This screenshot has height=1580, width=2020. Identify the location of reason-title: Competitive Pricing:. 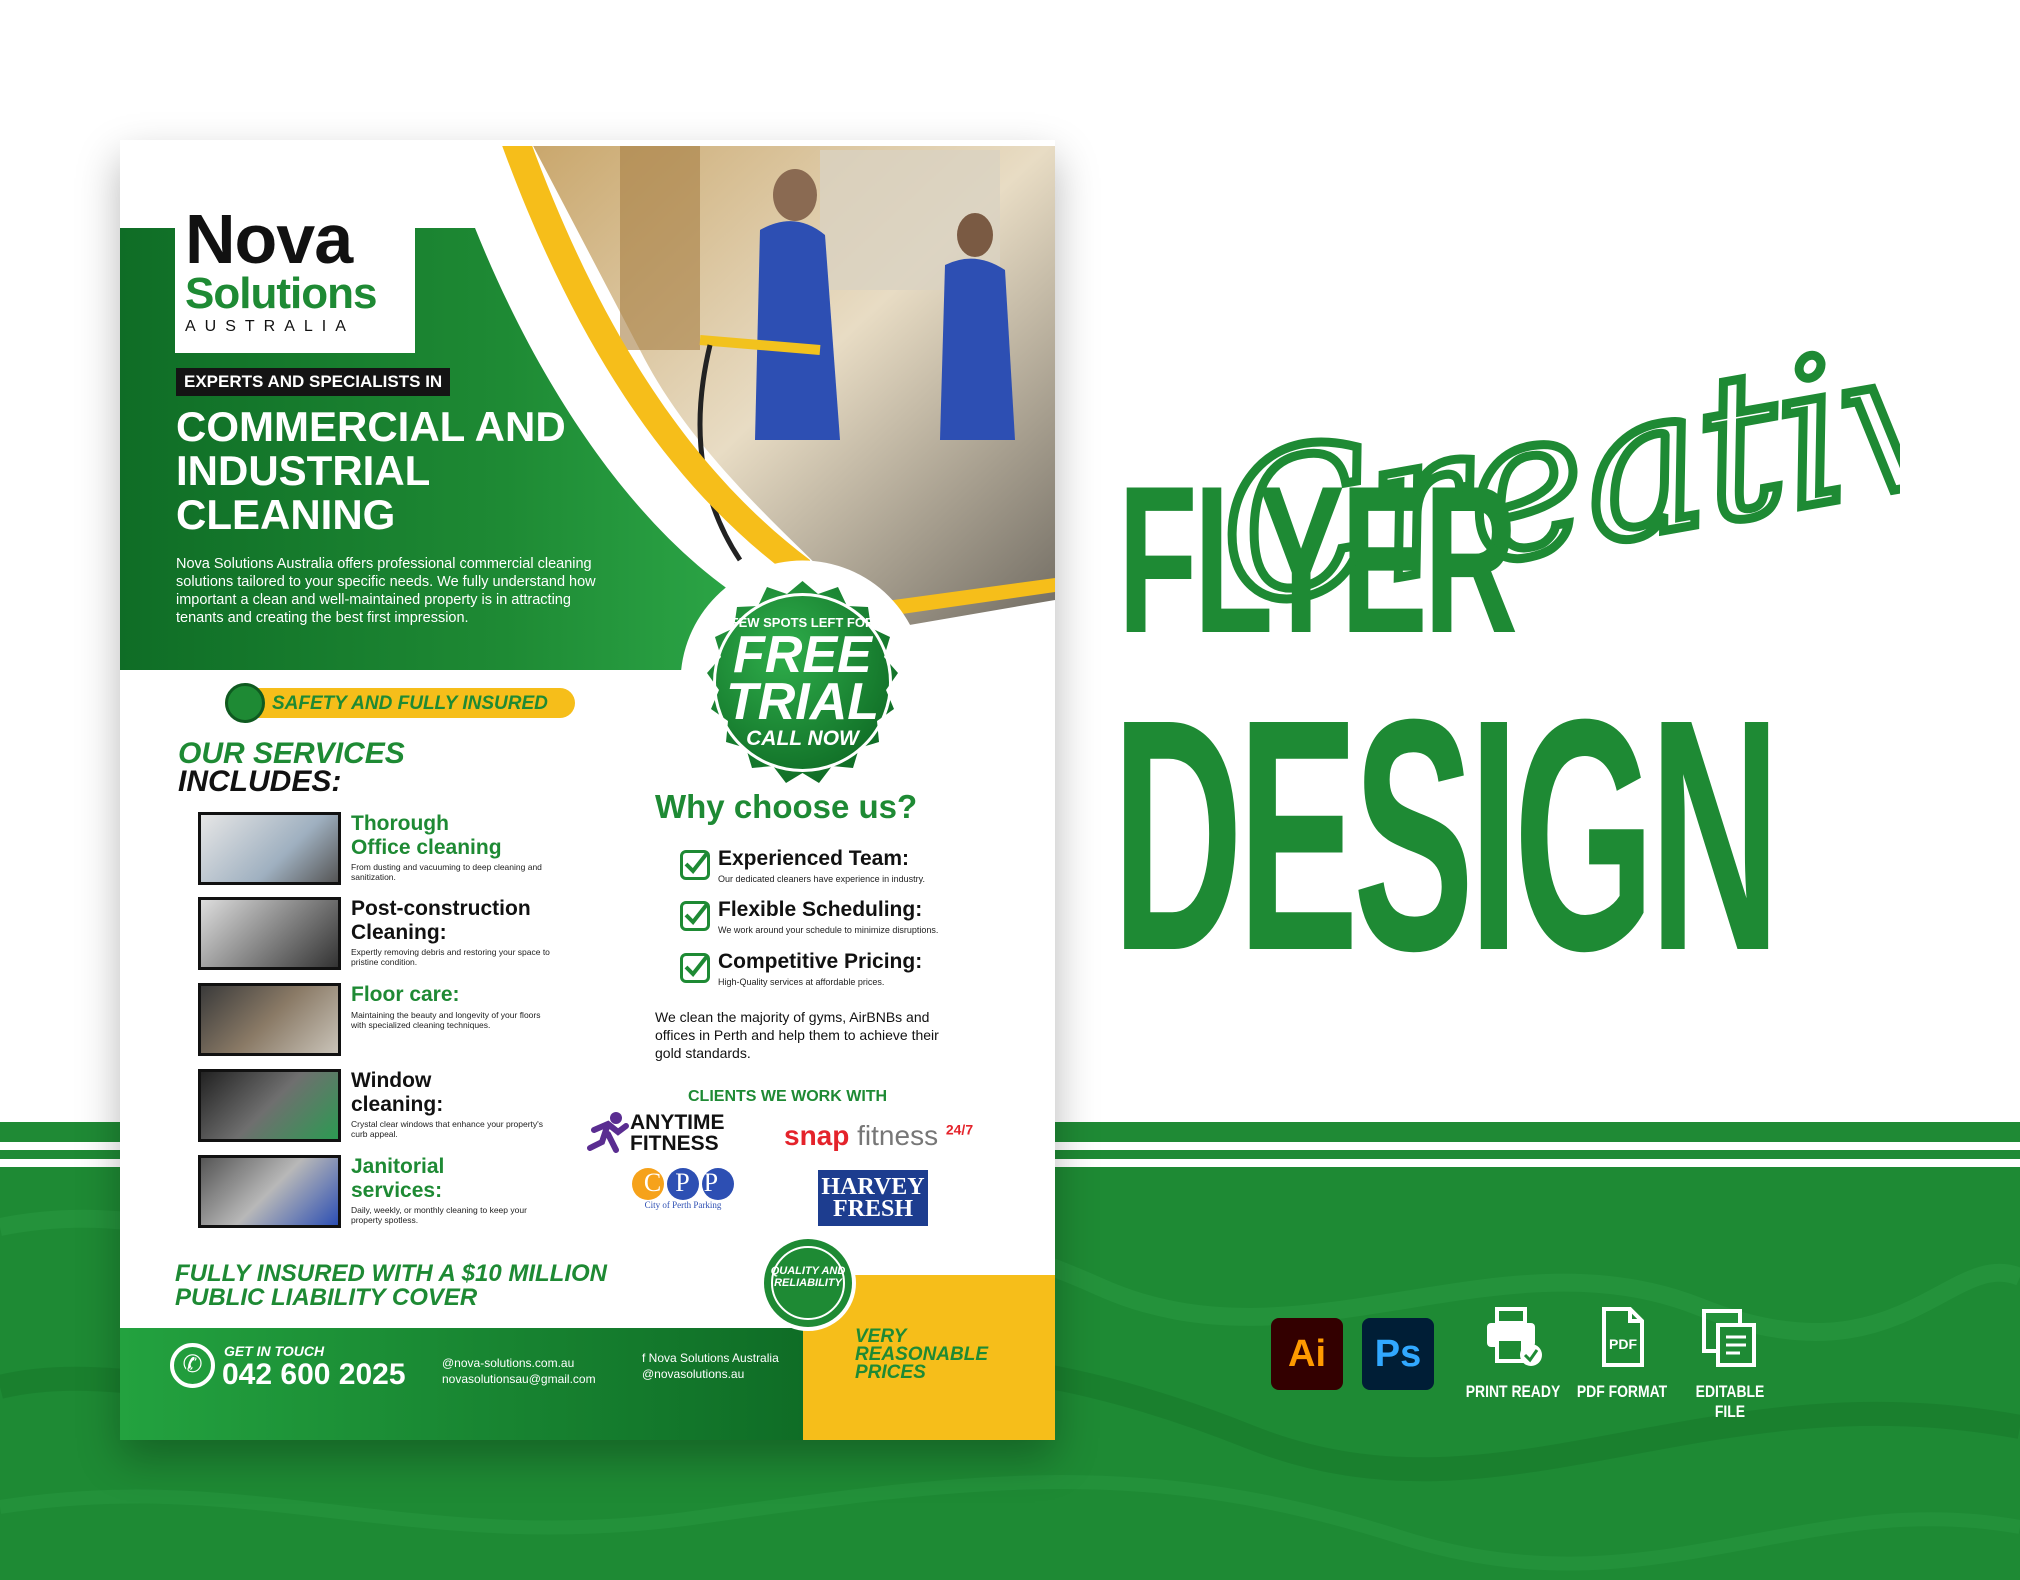
(820, 961).